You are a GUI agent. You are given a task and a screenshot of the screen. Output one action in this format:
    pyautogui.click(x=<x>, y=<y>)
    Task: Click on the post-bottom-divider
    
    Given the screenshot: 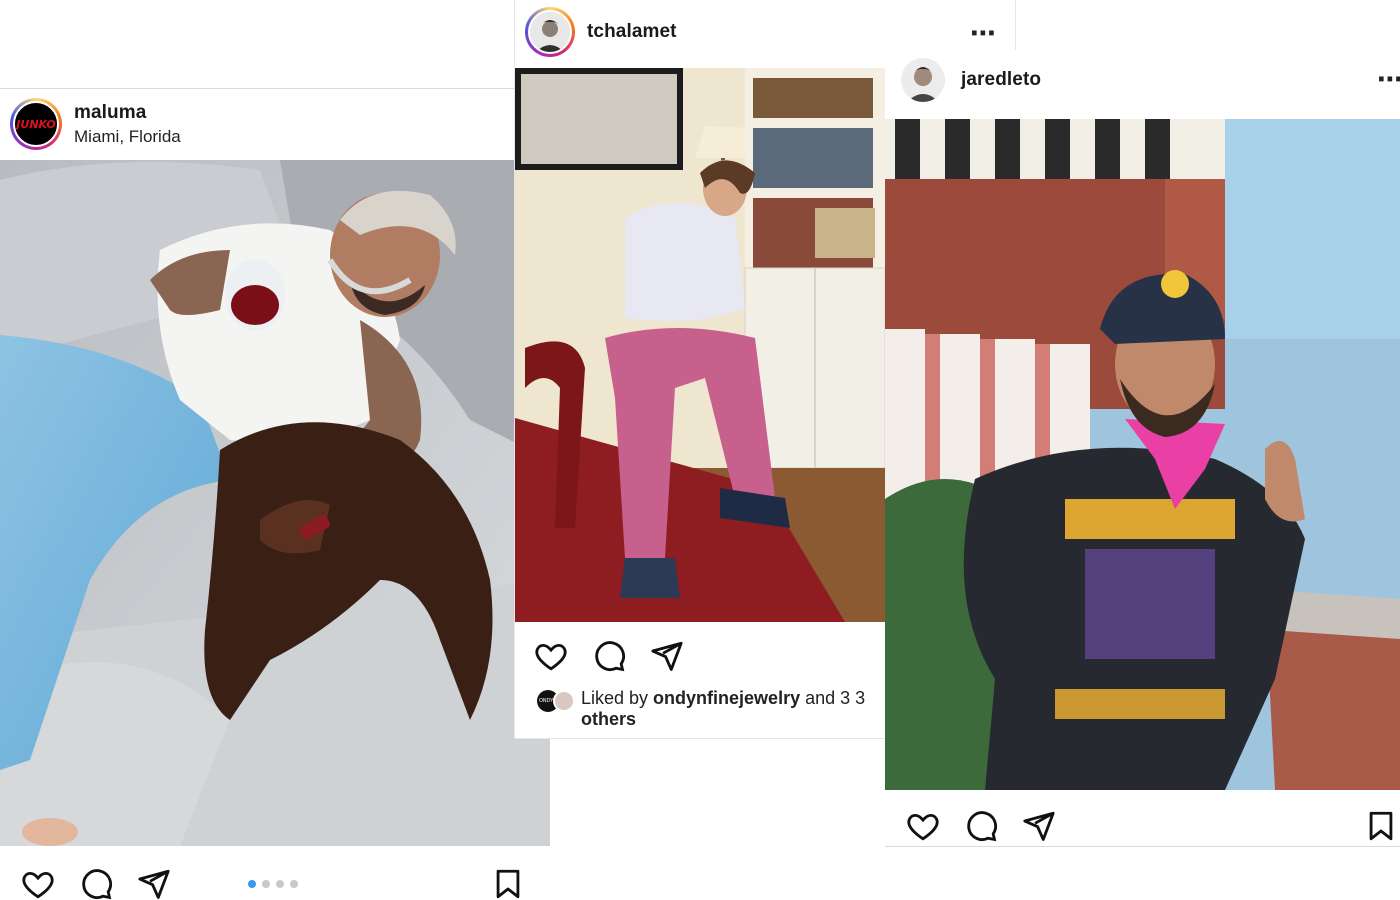 What is the action you would take?
    pyautogui.click(x=1142, y=846)
    